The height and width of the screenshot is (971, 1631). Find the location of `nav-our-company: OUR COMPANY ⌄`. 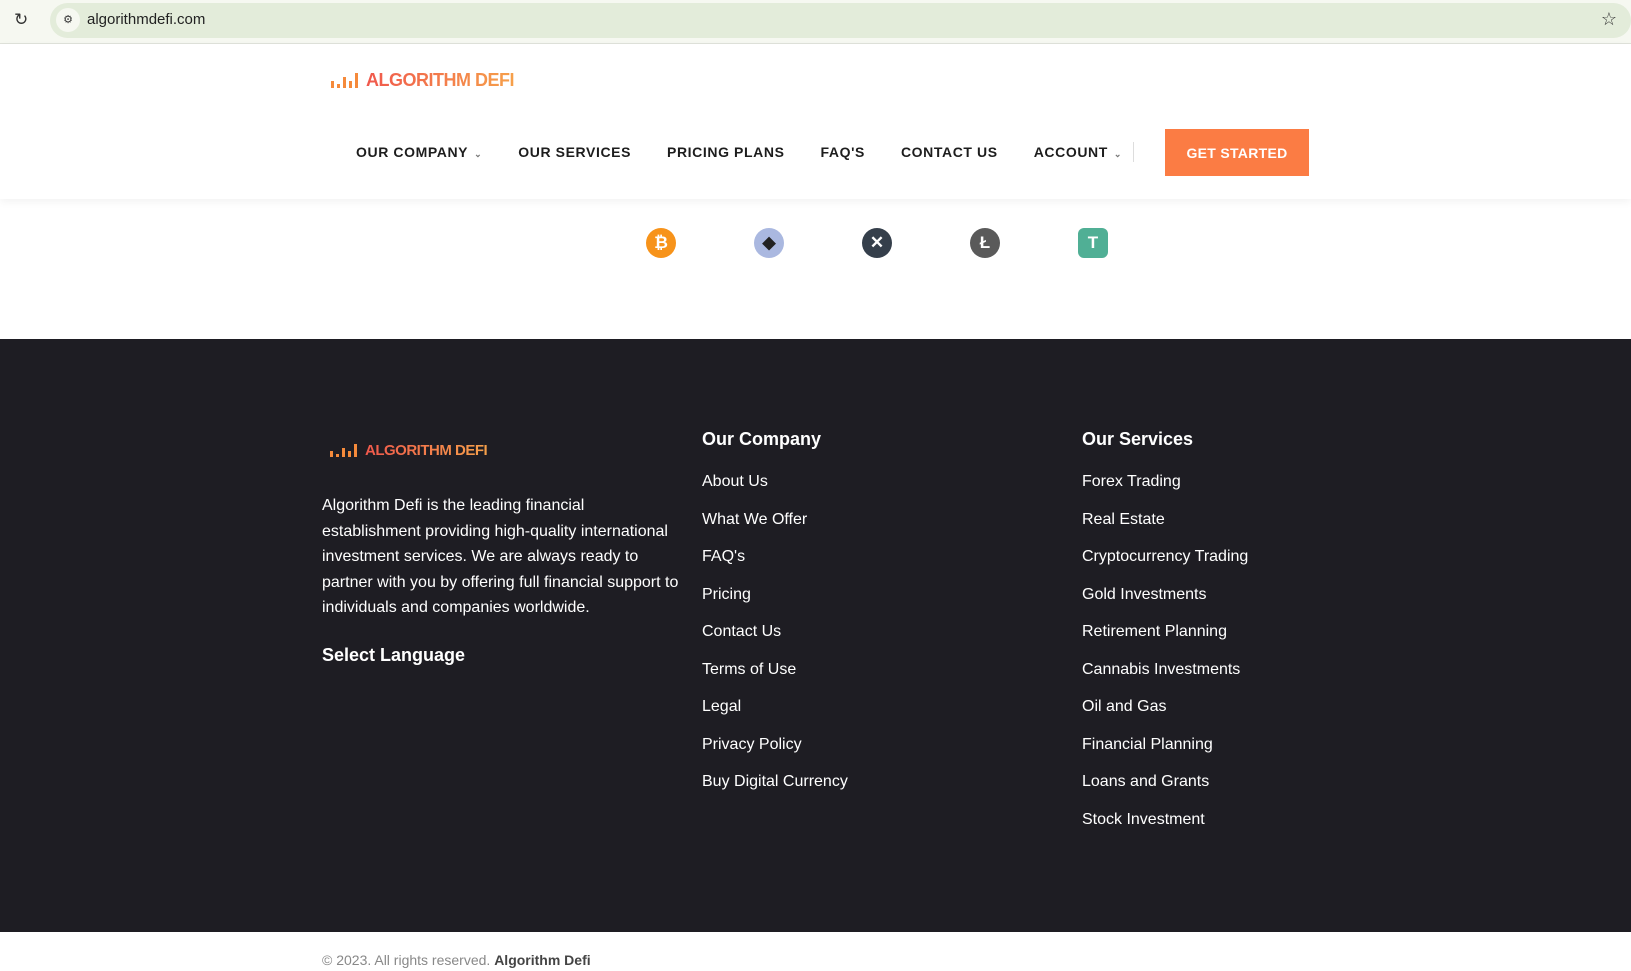

nav-our-company: OUR COMPANY ⌄ is located at coordinates (419, 152).